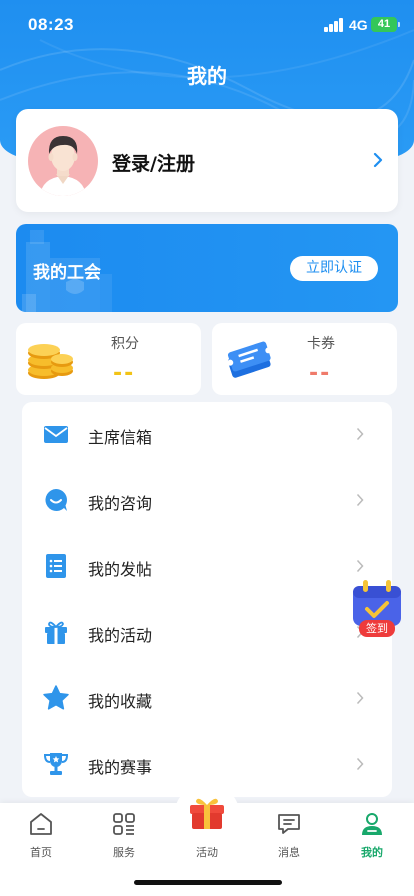 This screenshot has width=414, height=896. What do you see at coordinates (289, 836) in the screenshot?
I see `tab-messages: 消息` at bounding box center [289, 836].